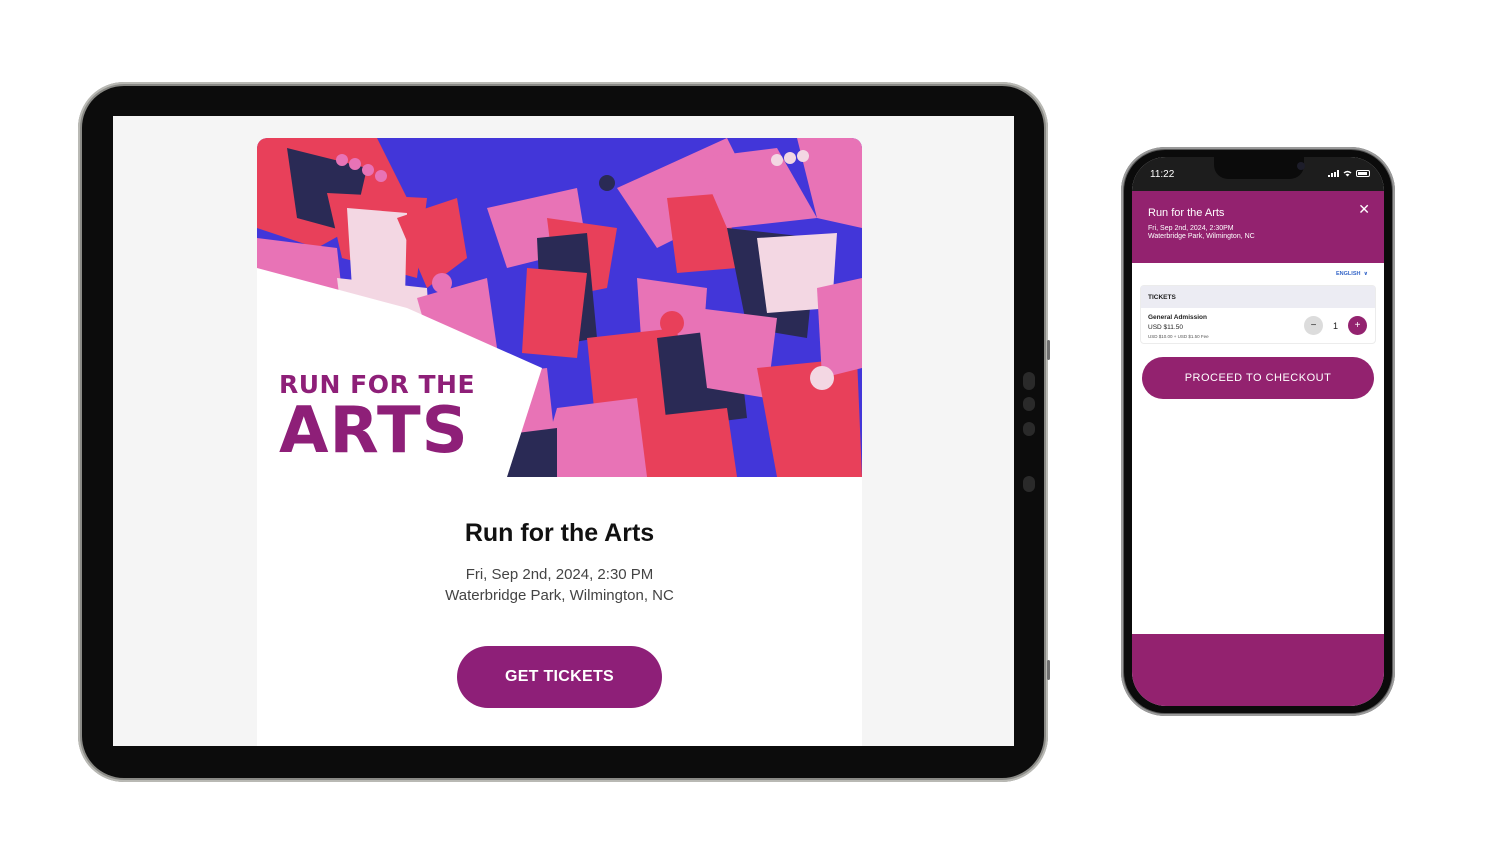 The height and width of the screenshot is (857, 1500). What do you see at coordinates (1364, 209) in the screenshot?
I see `close-icon: ✕` at bounding box center [1364, 209].